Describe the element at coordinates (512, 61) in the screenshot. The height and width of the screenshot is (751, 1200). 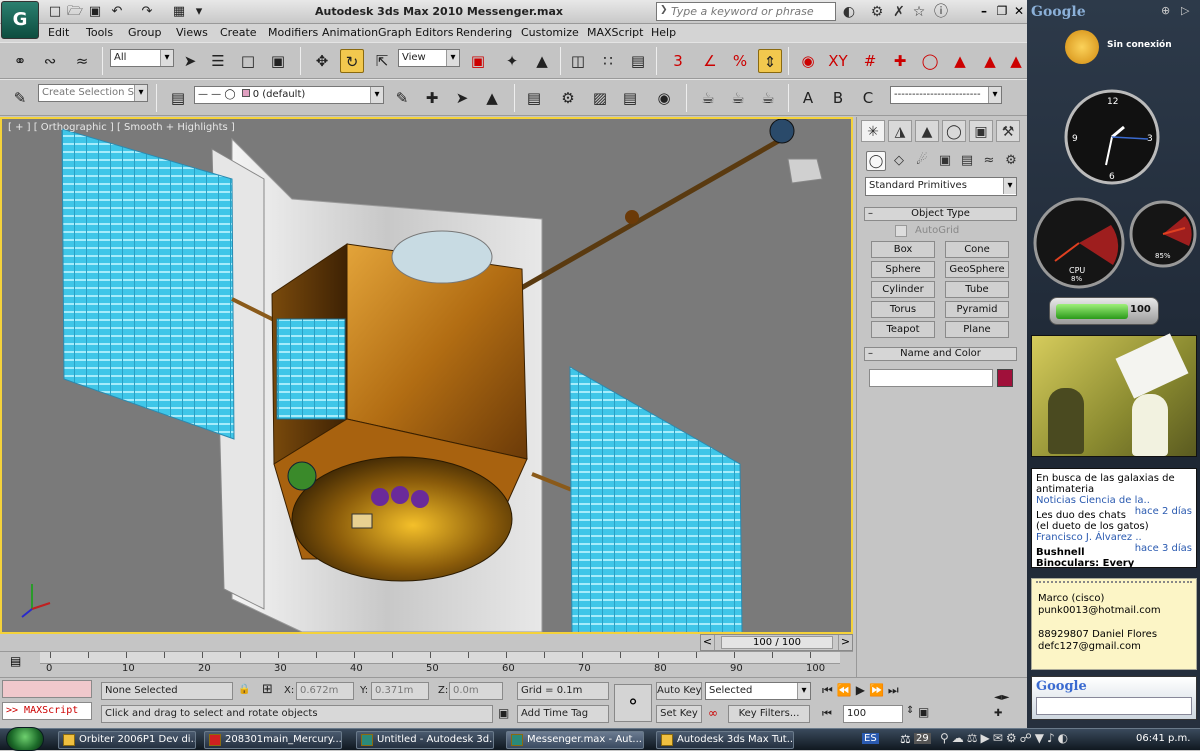
I see `select-manipulate-icon: ✦` at that location.